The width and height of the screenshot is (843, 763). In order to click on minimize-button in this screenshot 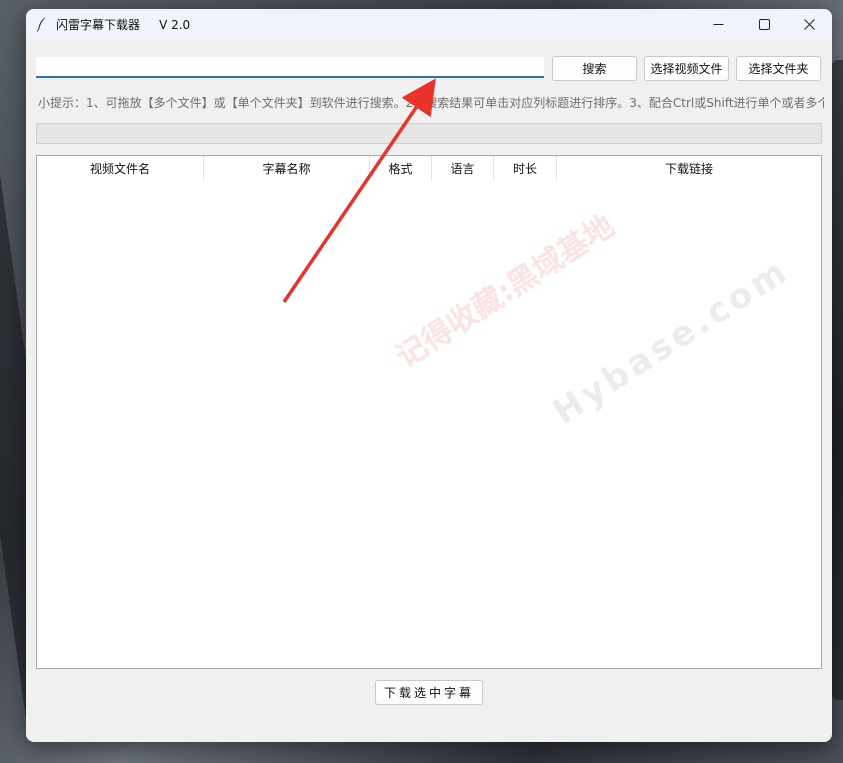, I will do `click(718, 24)`.